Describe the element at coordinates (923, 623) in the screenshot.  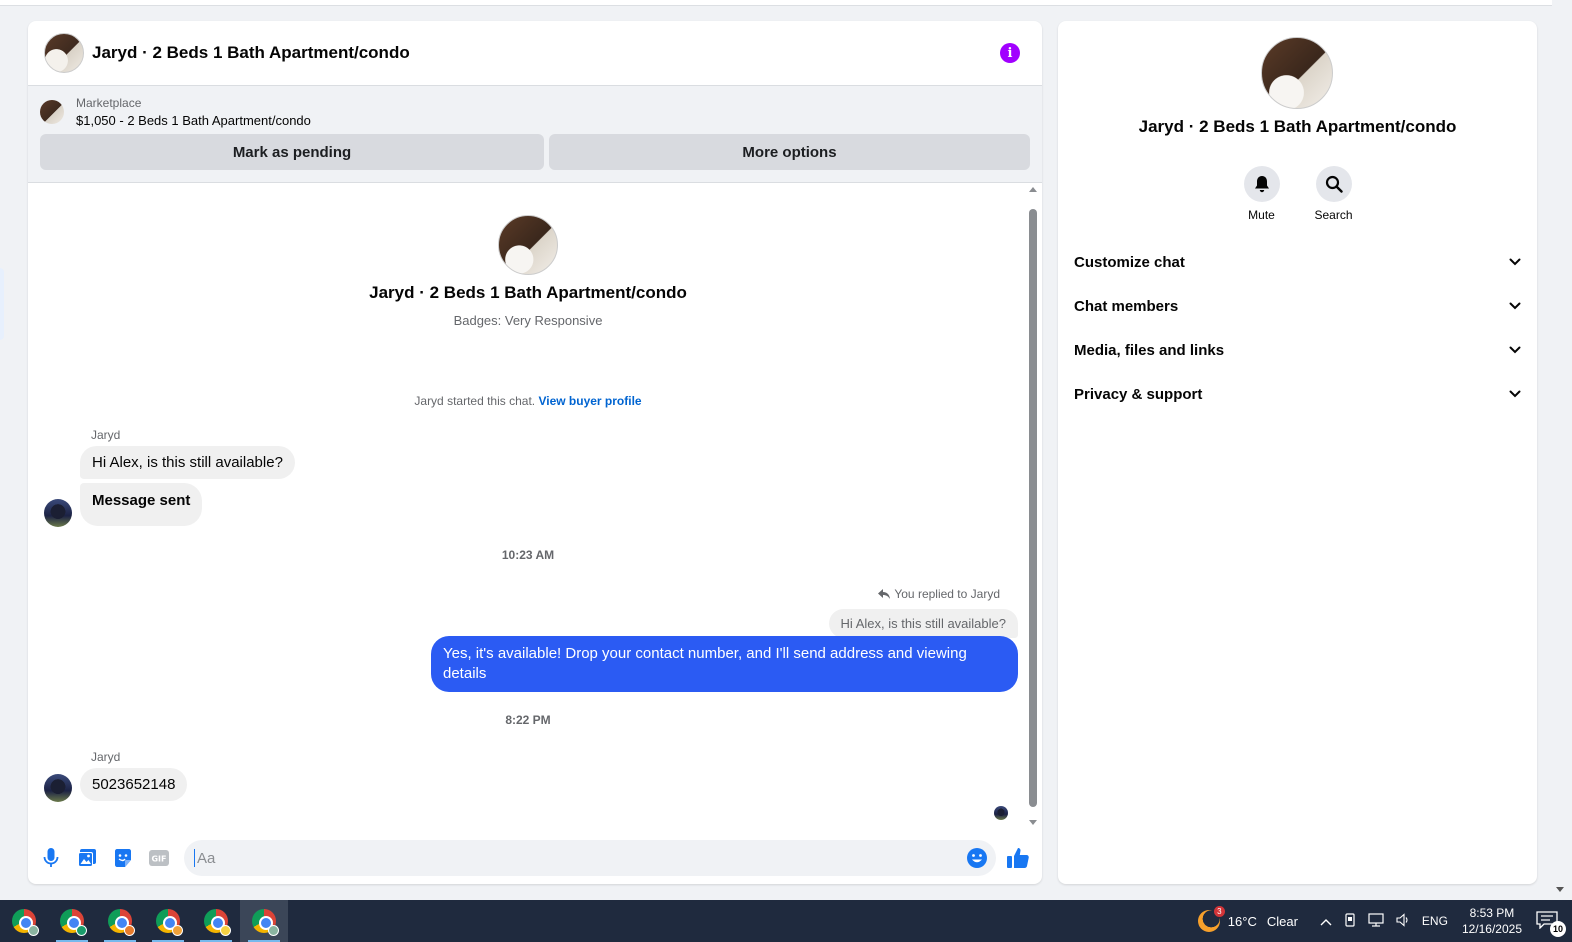
I see `replied-quote: Hi Alex, is this still available?` at that location.